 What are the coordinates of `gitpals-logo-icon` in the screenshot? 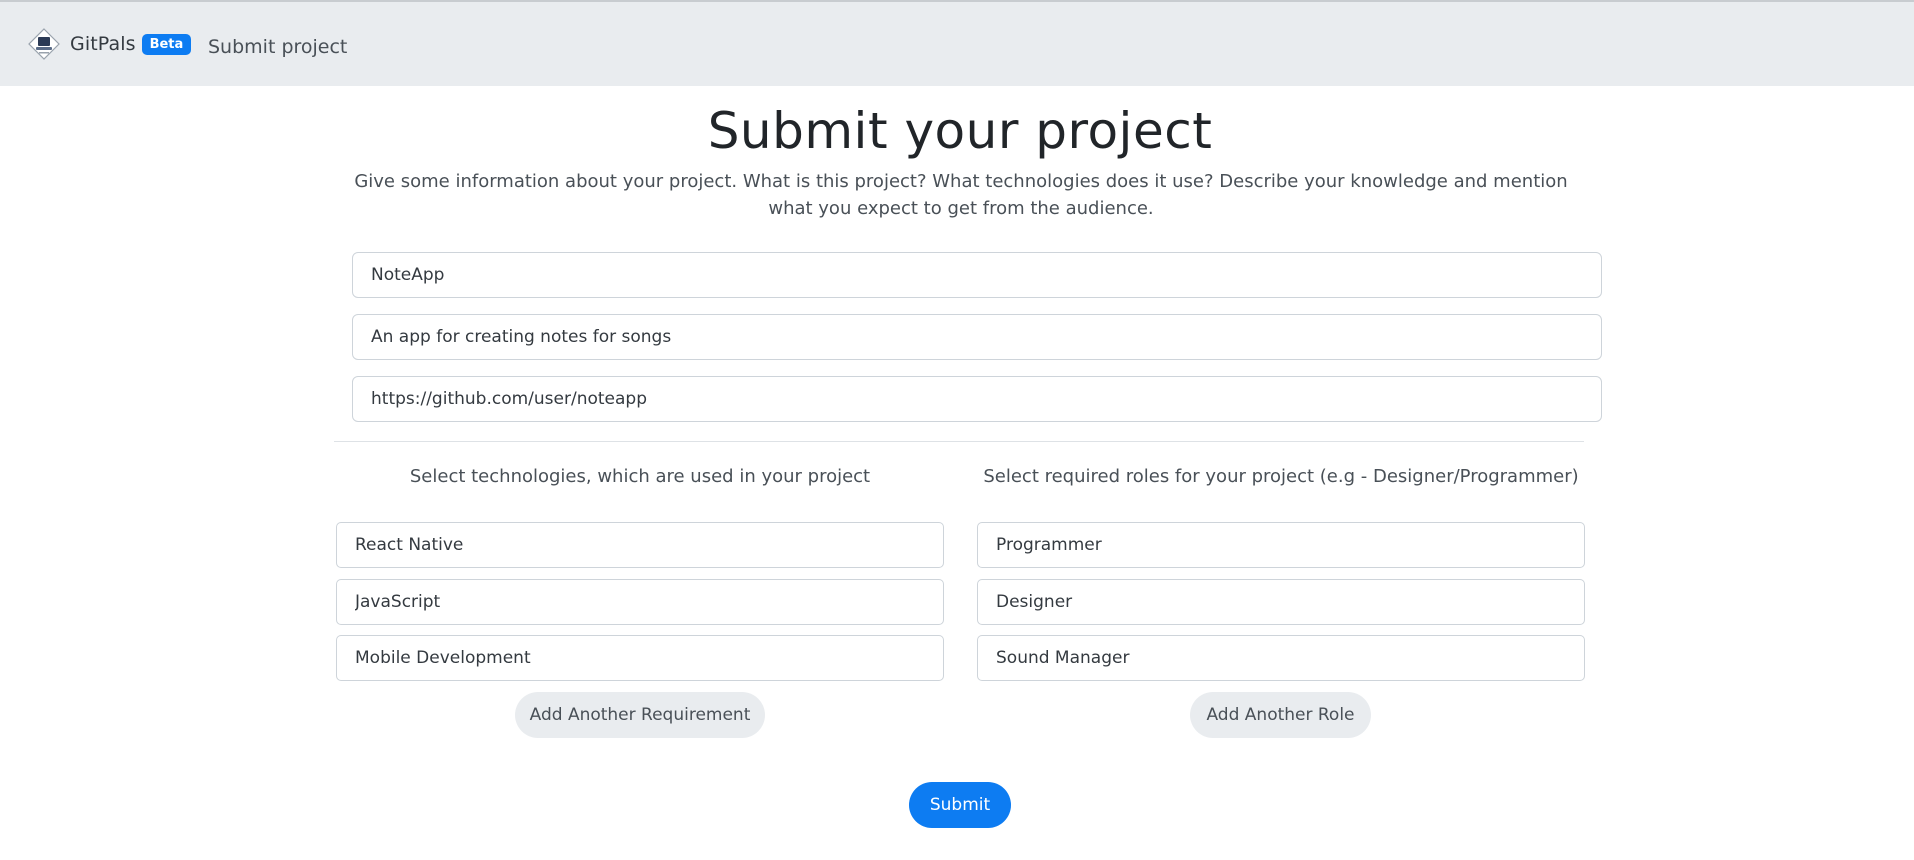 It's located at (44, 44).